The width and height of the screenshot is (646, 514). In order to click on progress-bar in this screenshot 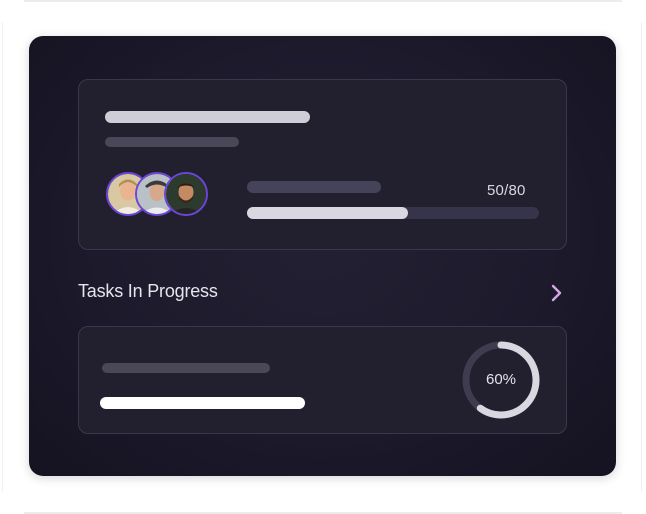, I will do `click(393, 213)`.